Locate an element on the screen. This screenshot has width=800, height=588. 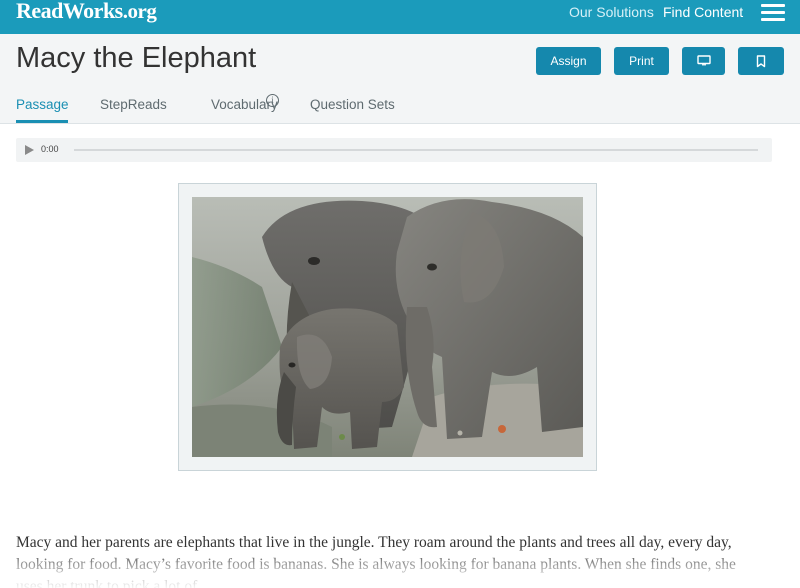
tab-passage: Passage is located at coordinates (42, 104).